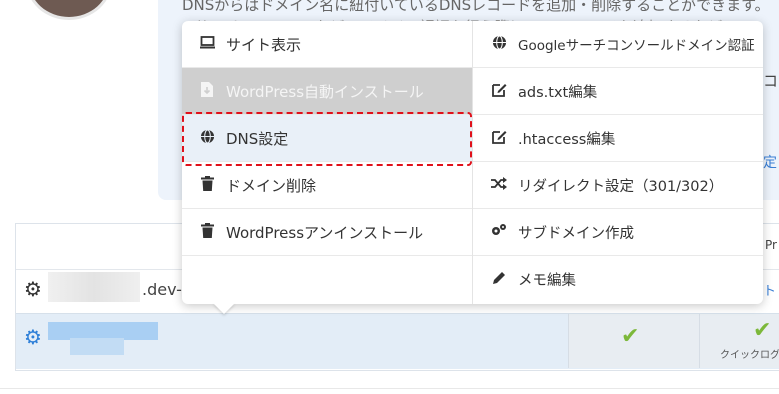  What do you see at coordinates (327, 44) in the screenshot?
I see `menu-item-site-view: サイト表示` at bounding box center [327, 44].